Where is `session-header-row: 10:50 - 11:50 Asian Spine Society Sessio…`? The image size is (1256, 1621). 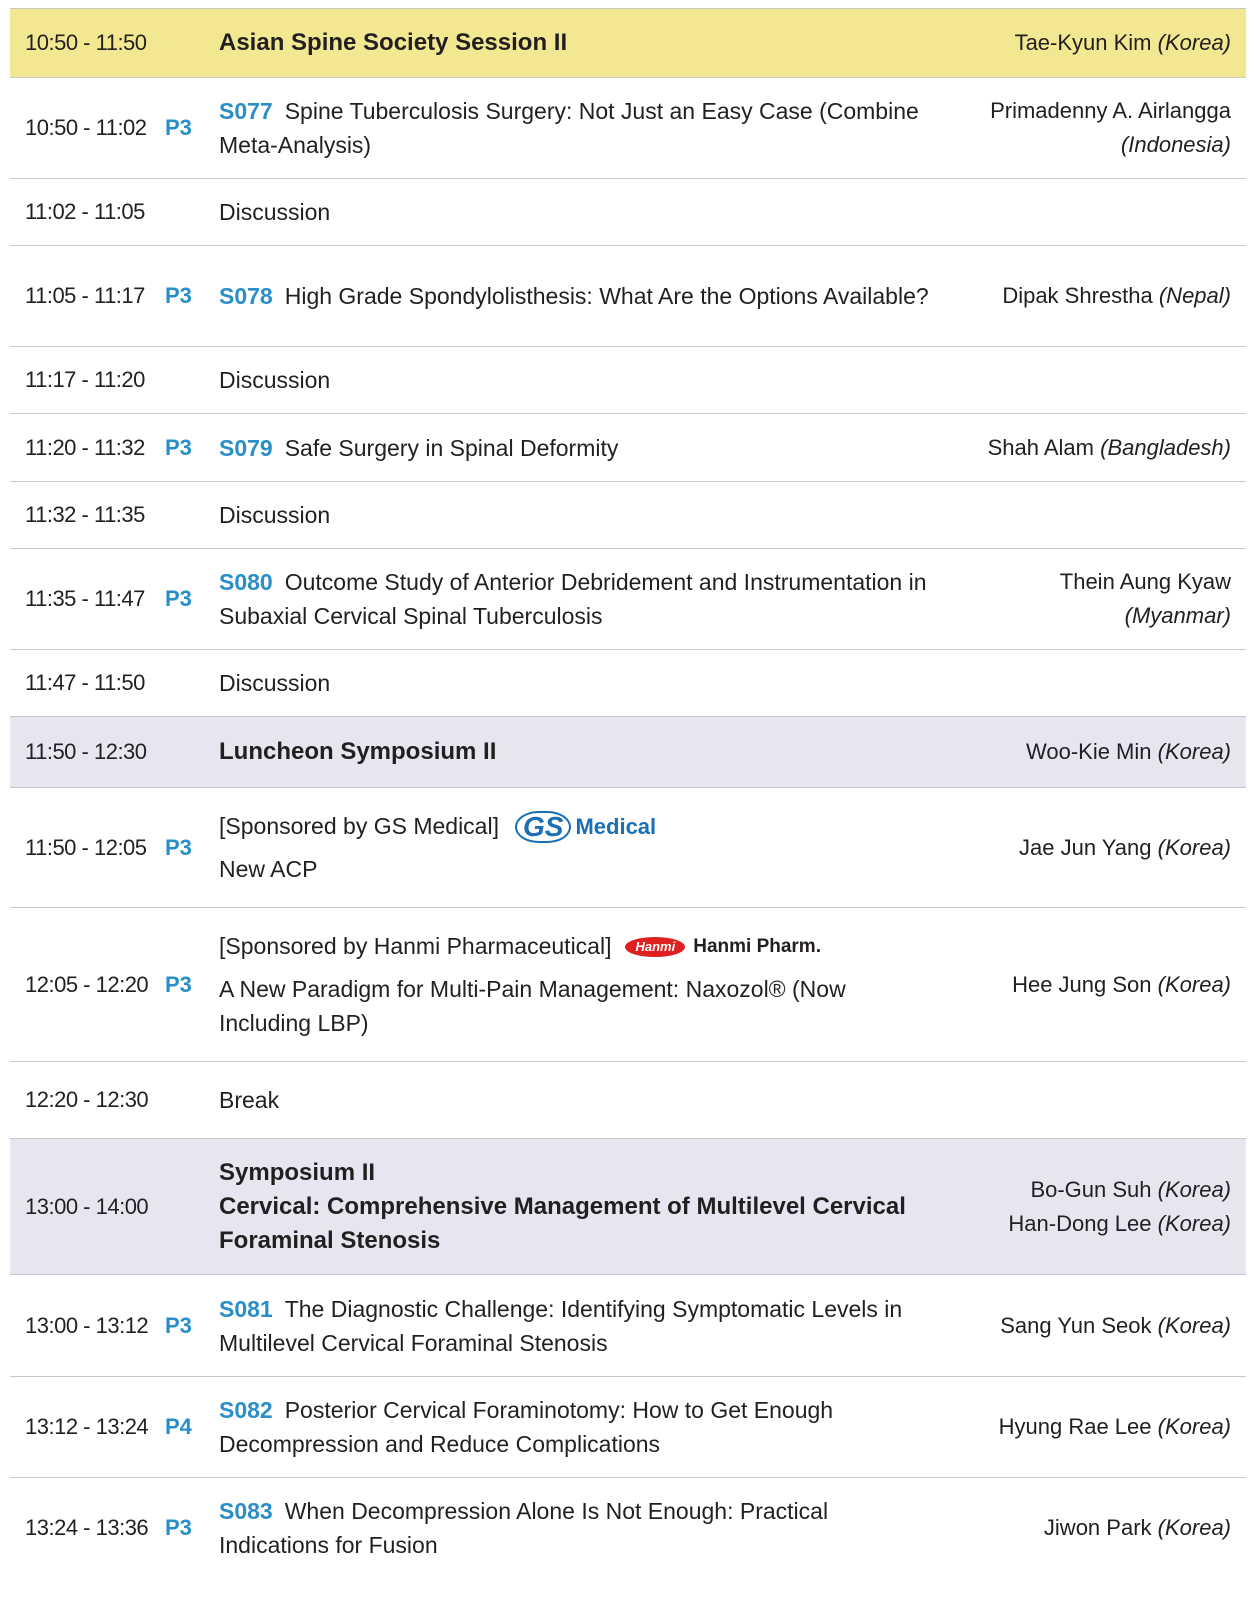 session-header-row: 10:50 - 11:50 Asian Spine Society Sessio… is located at coordinates (628, 43).